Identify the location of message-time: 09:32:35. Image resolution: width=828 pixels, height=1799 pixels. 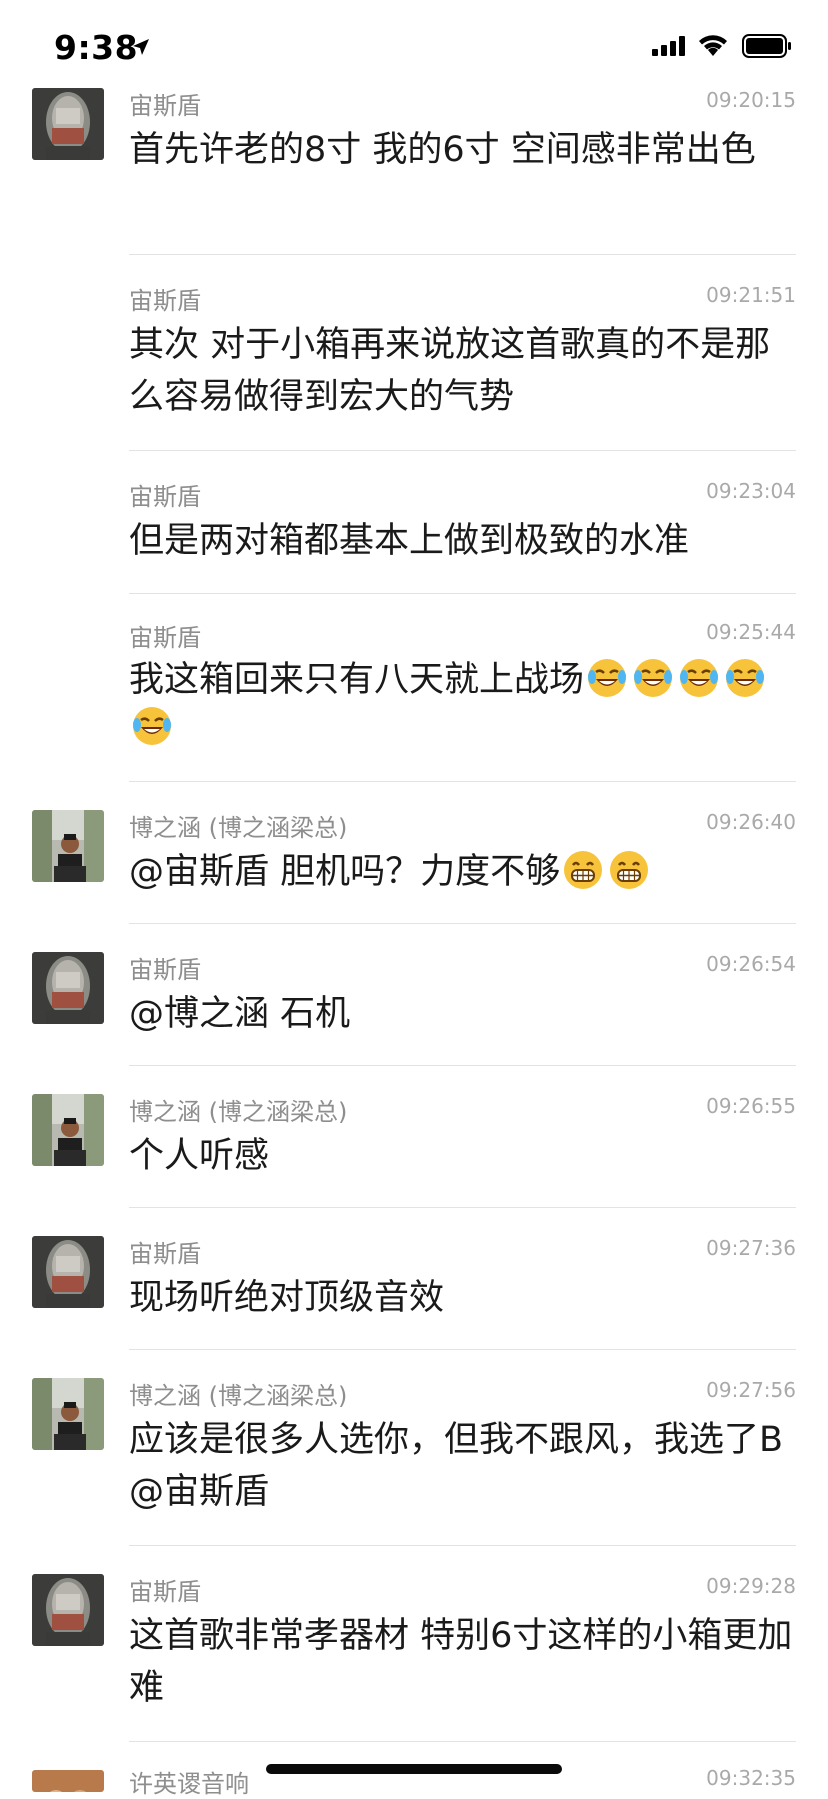
(751, 1778).